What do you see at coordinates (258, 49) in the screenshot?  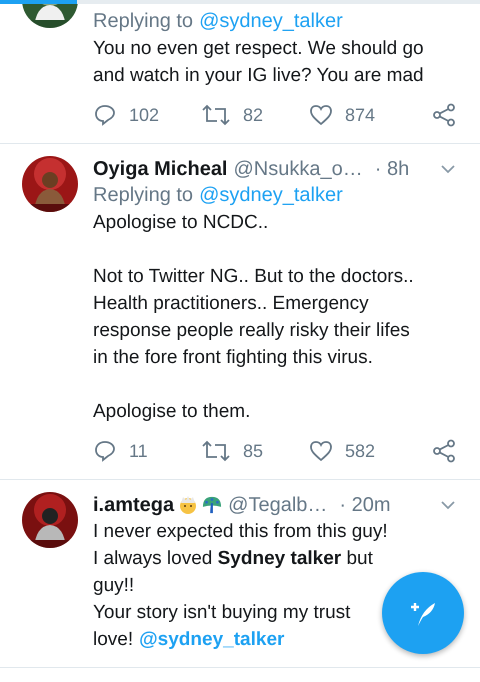 I see `tweet-text: You no even get respect. We should go` at bounding box center [258, 49].